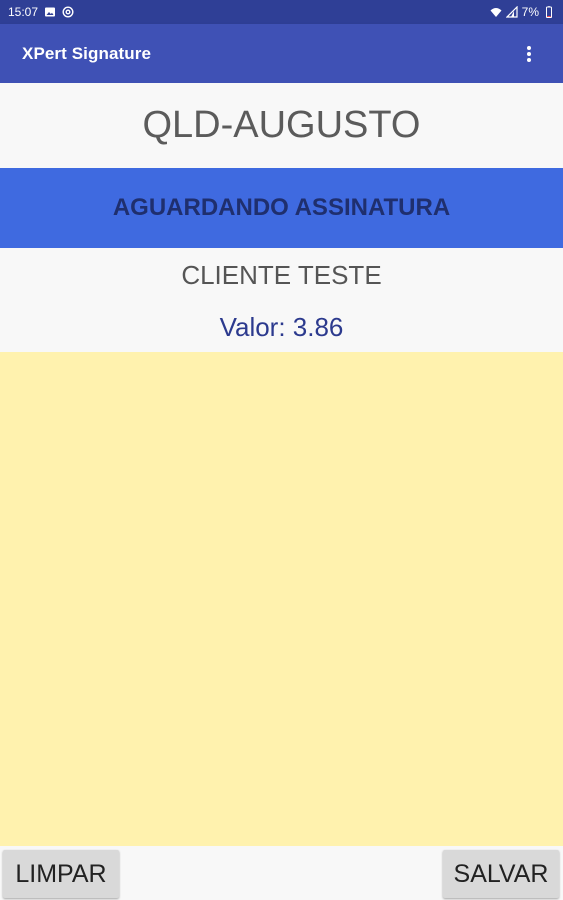 The width and height of the screenshot is (563, 900). I want to click on client-name: CLIENTE TESTE, so click(281, 275).